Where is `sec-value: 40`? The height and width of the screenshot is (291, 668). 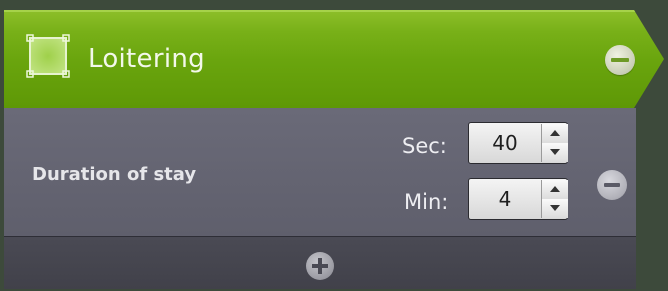
sec-value: 40 is located at coordinates (505, 143).